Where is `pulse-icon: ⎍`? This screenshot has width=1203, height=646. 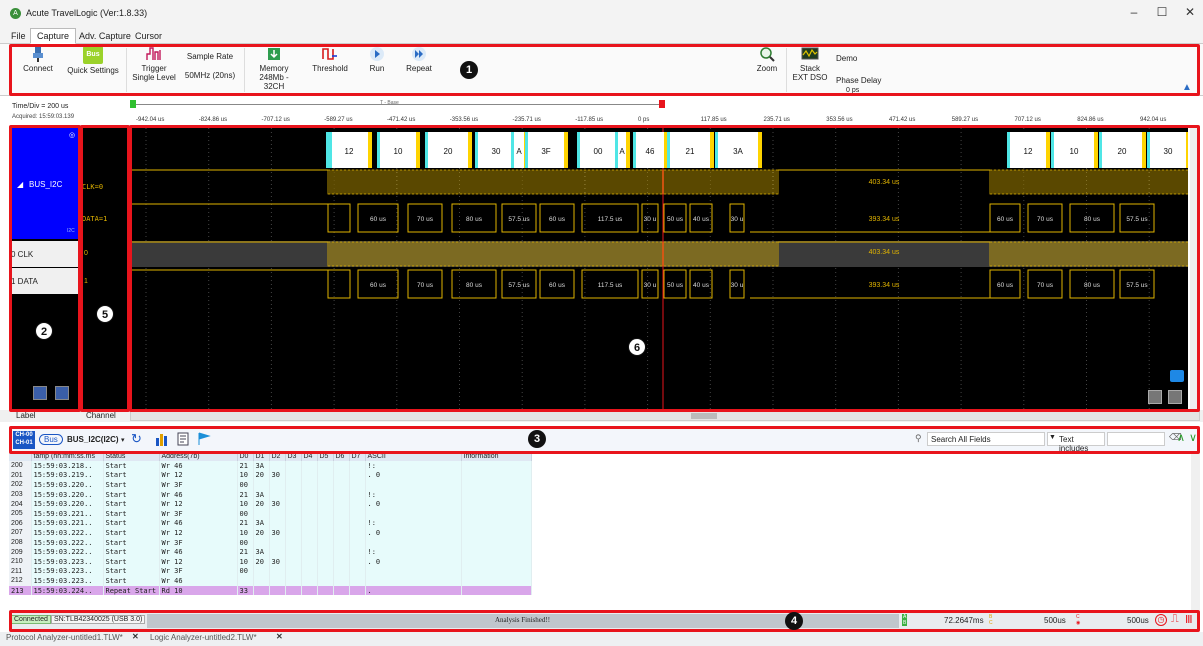
pulse-icon: ⎍ is located at coordinates (1175, 619).